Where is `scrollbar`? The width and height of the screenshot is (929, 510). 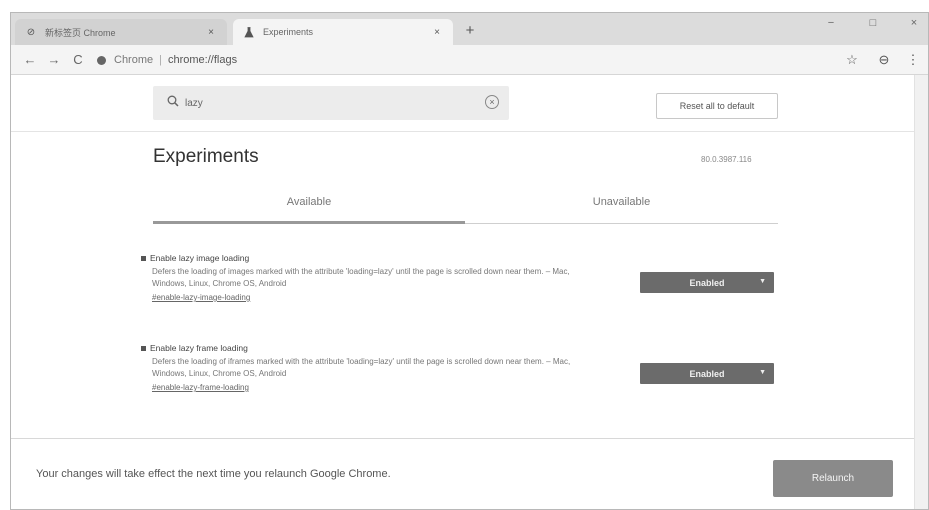 scrollbar is located at coordinates (921, 292).